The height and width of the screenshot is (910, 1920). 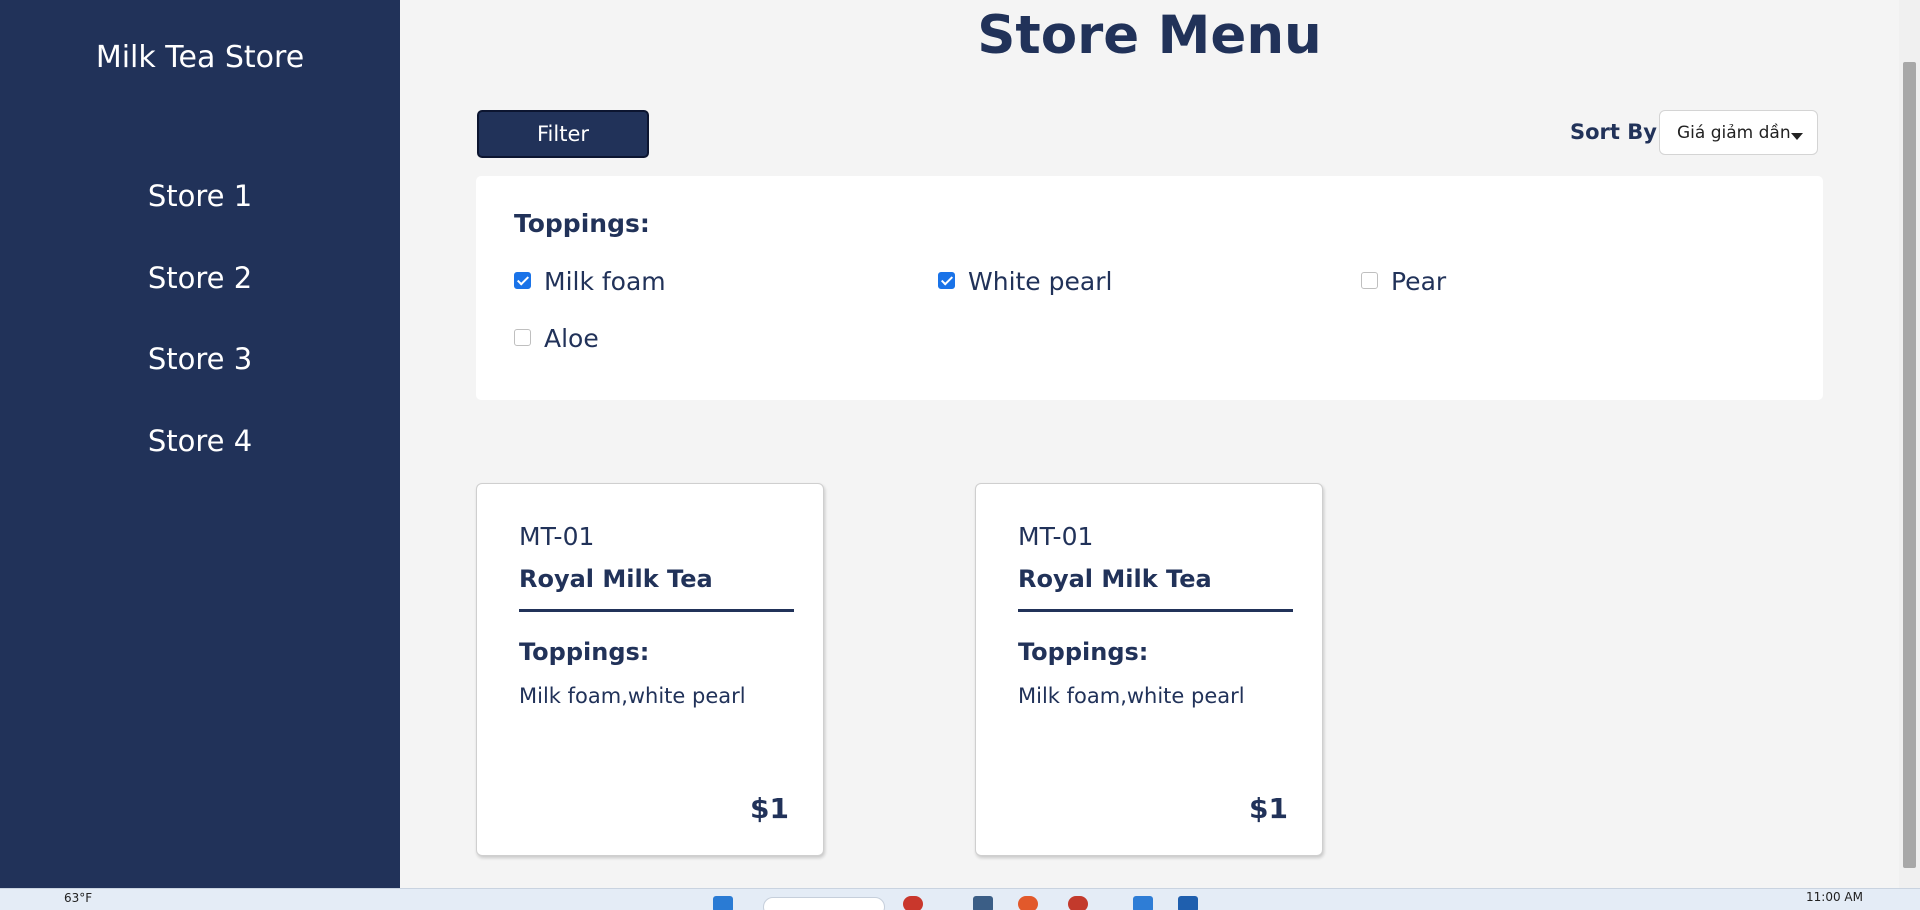 I want to click on clock: 11:00 AM, so click(x=1834, y=897).